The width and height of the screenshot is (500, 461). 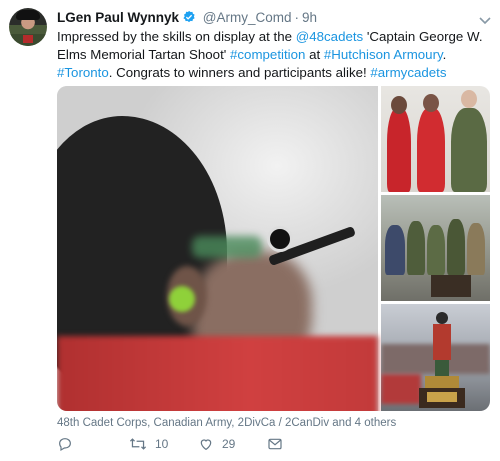 What do you see at coordinates (442, 368) in the screenshot?
I see `trophy-figure-kilt` at bounding box center [442, 368].